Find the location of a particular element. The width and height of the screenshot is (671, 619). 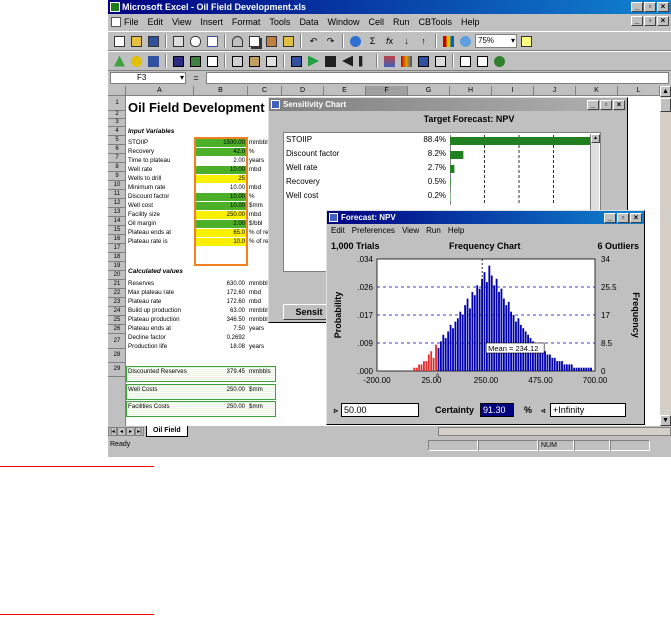

zoom-select: 75% is located at coordinates (496, 41).